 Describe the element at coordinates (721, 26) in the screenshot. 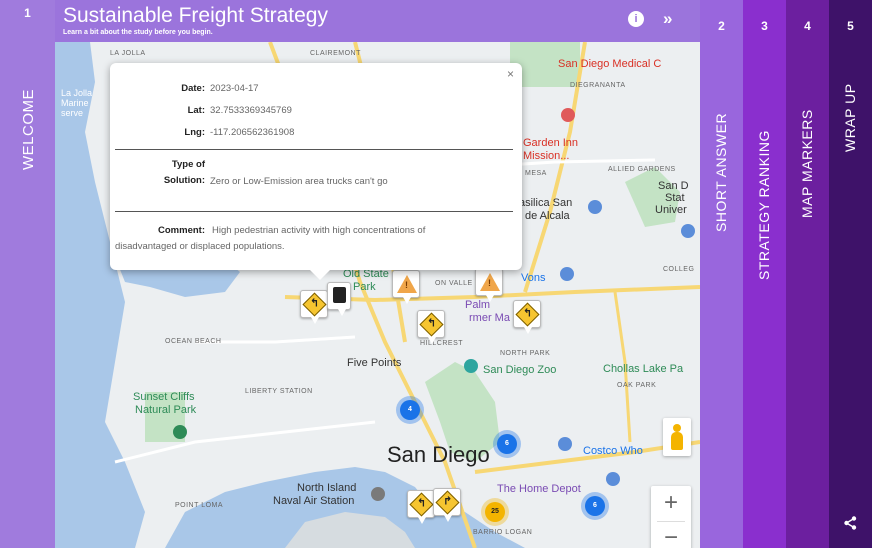

I see `tab-short-answer-number: 2` at that location.